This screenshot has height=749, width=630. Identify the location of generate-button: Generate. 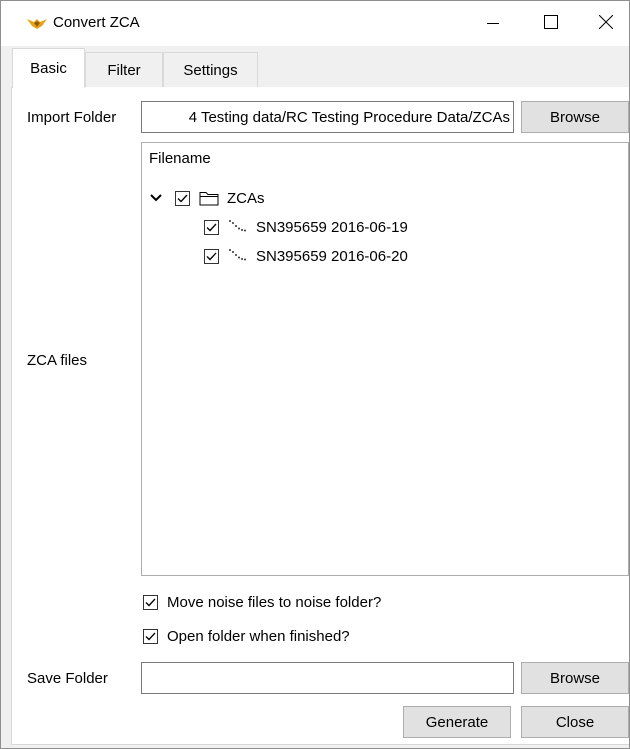
(457, 722).